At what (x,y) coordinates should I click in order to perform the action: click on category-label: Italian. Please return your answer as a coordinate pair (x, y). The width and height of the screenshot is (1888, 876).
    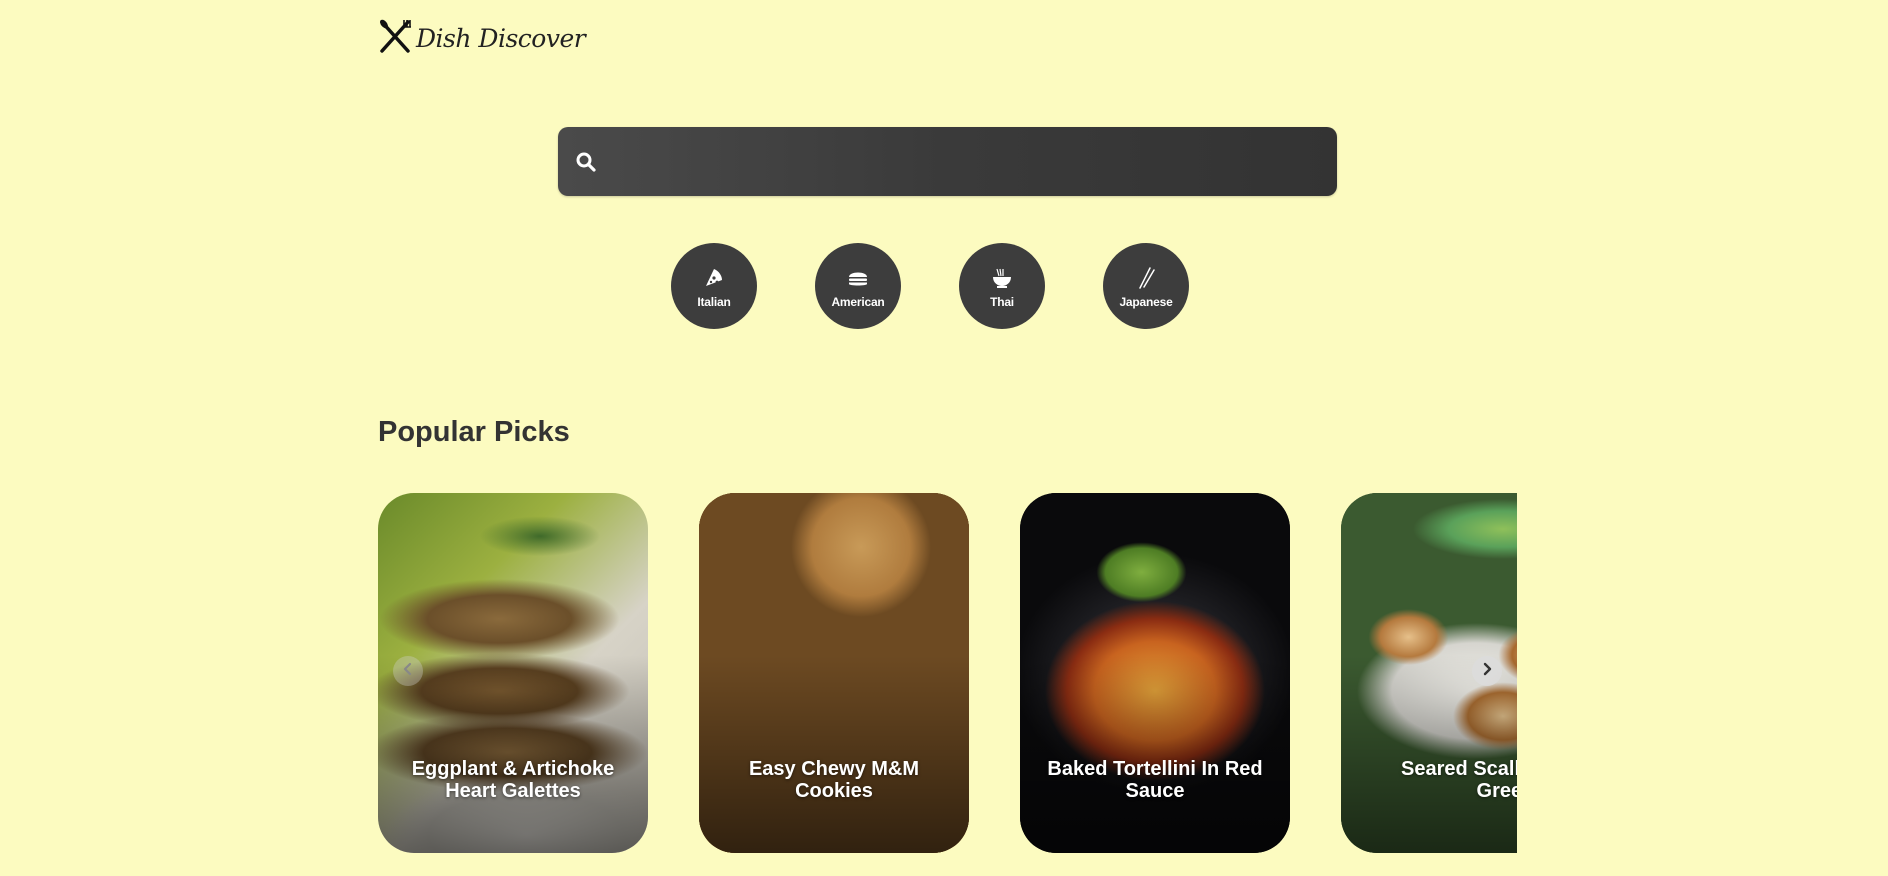
    Looking at the image, I should click on (714, 302).